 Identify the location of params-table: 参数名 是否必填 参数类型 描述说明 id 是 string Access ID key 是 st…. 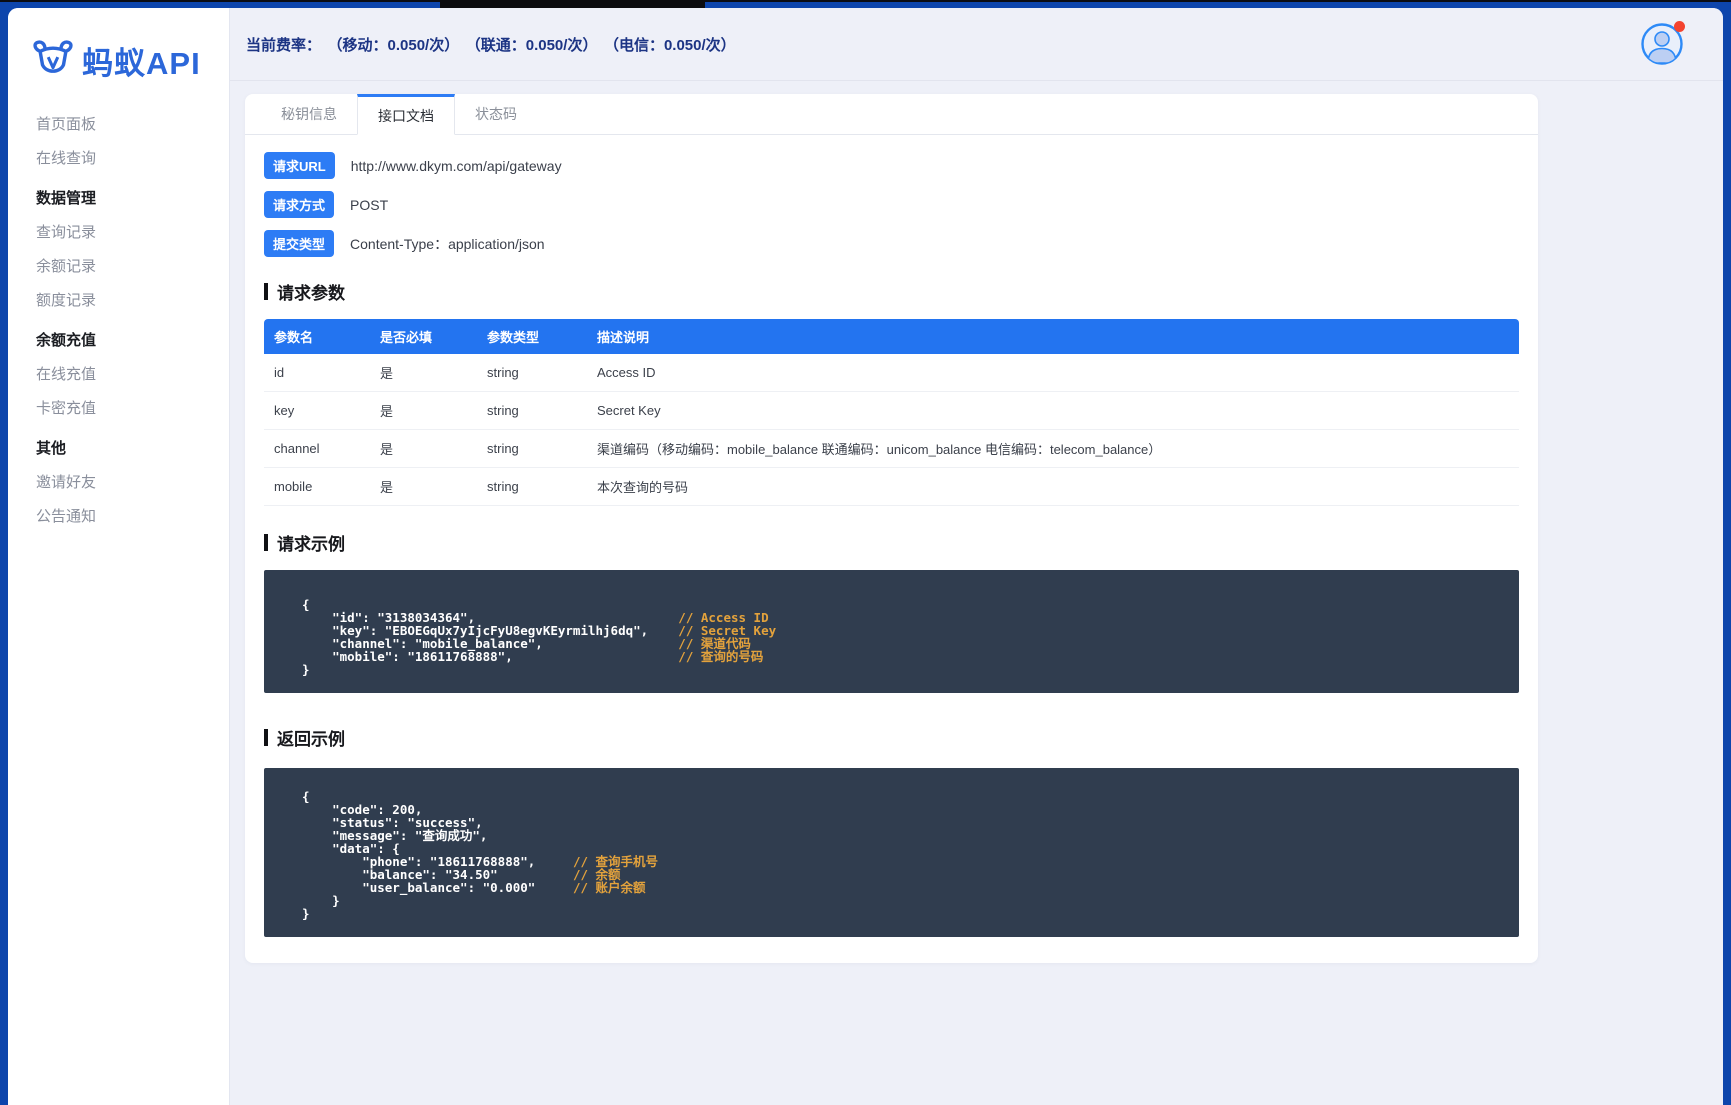
(891, 412).